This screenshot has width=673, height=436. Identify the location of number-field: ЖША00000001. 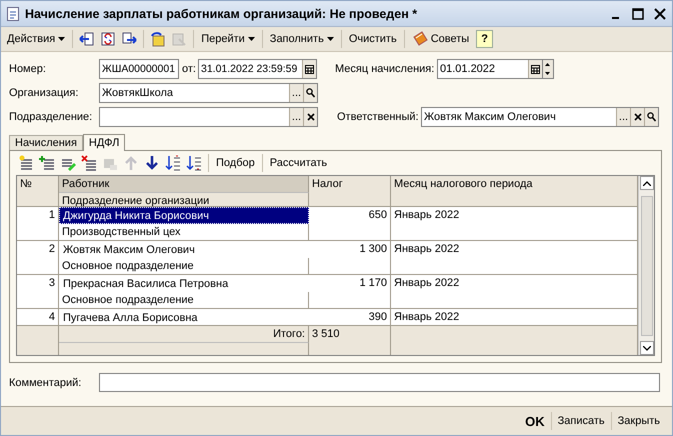
(139, 69).